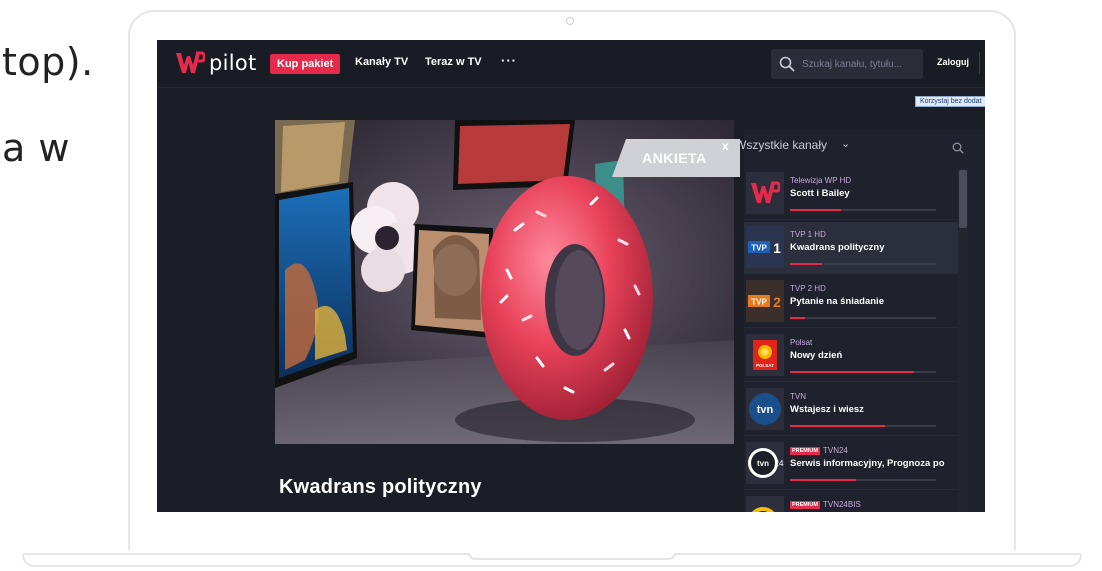 This screenshot has width=1102, height=571. Describe the element at coordinates (820, 193) in the screenshot. I see `channel-show-title: Scott i Bailey` at that location.